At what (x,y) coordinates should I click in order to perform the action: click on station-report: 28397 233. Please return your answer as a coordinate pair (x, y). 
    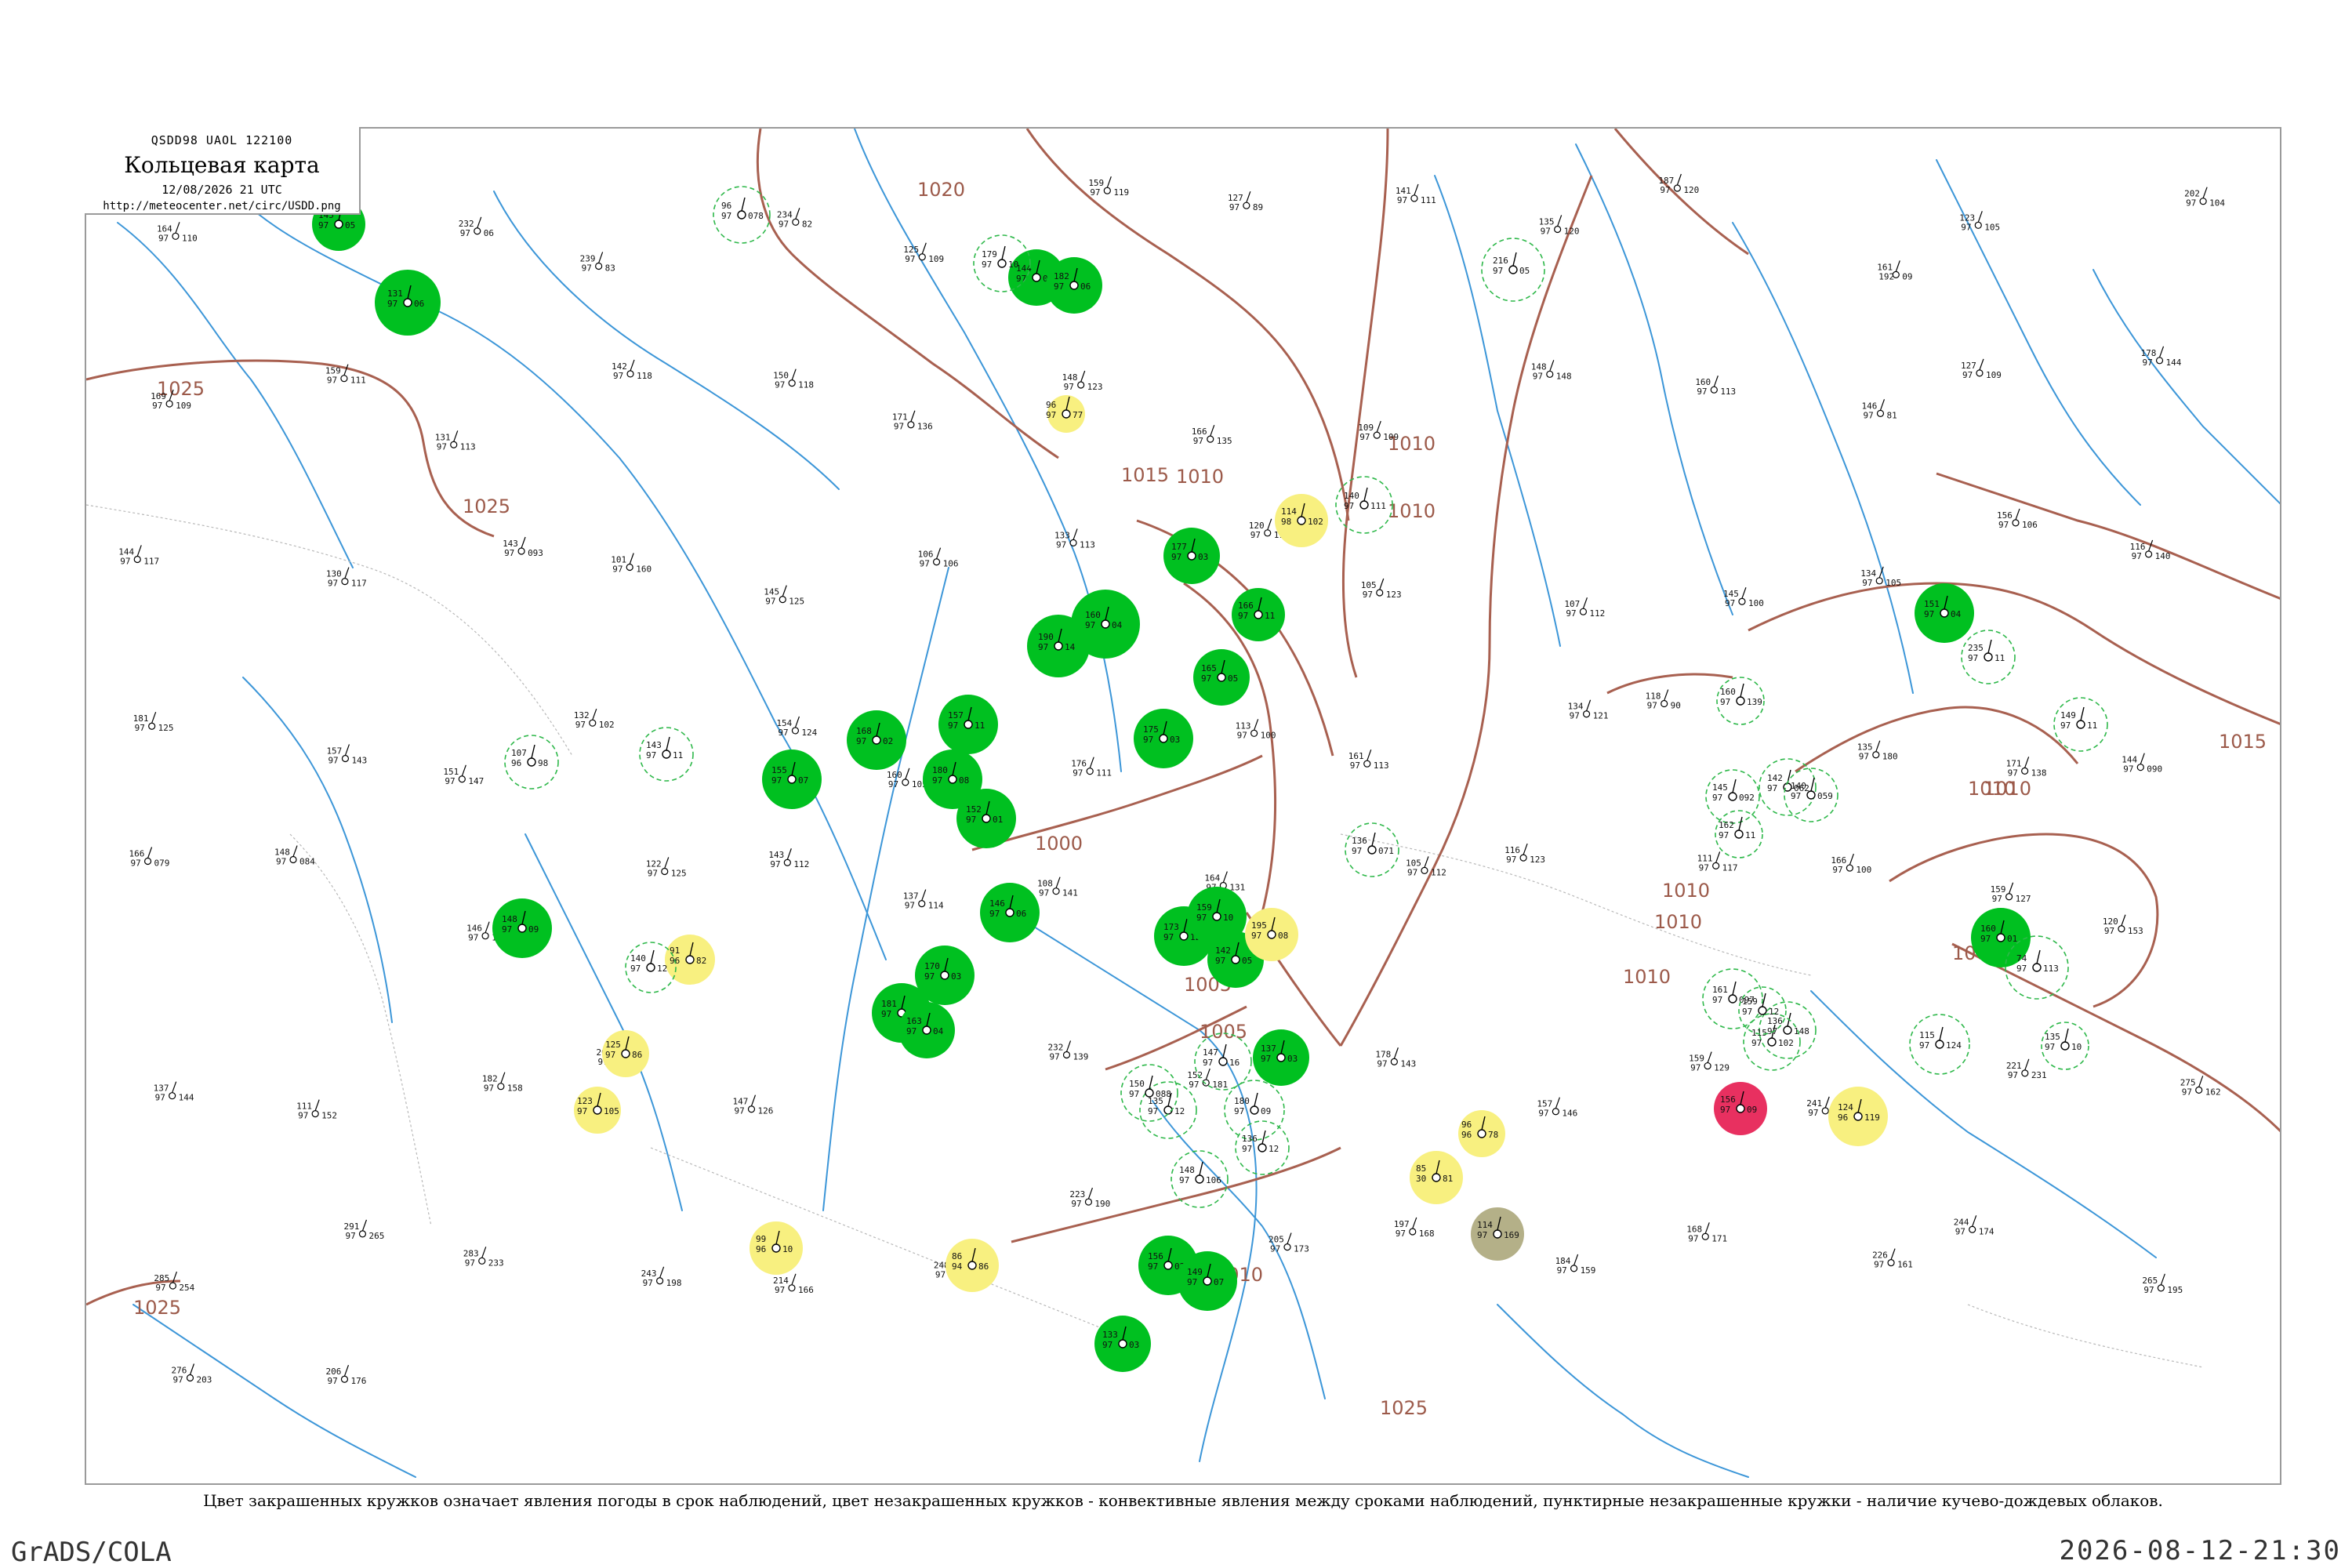
    Looking at the image, I should click on (483, 1257).